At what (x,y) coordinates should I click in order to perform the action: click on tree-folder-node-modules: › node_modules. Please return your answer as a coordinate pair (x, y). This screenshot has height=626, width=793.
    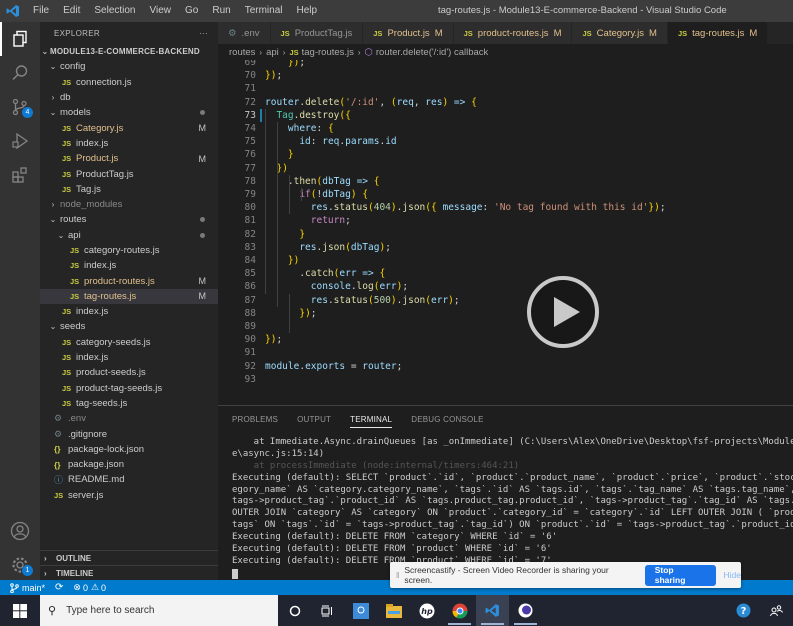
    Looking at the image, I should click on (129, 204).